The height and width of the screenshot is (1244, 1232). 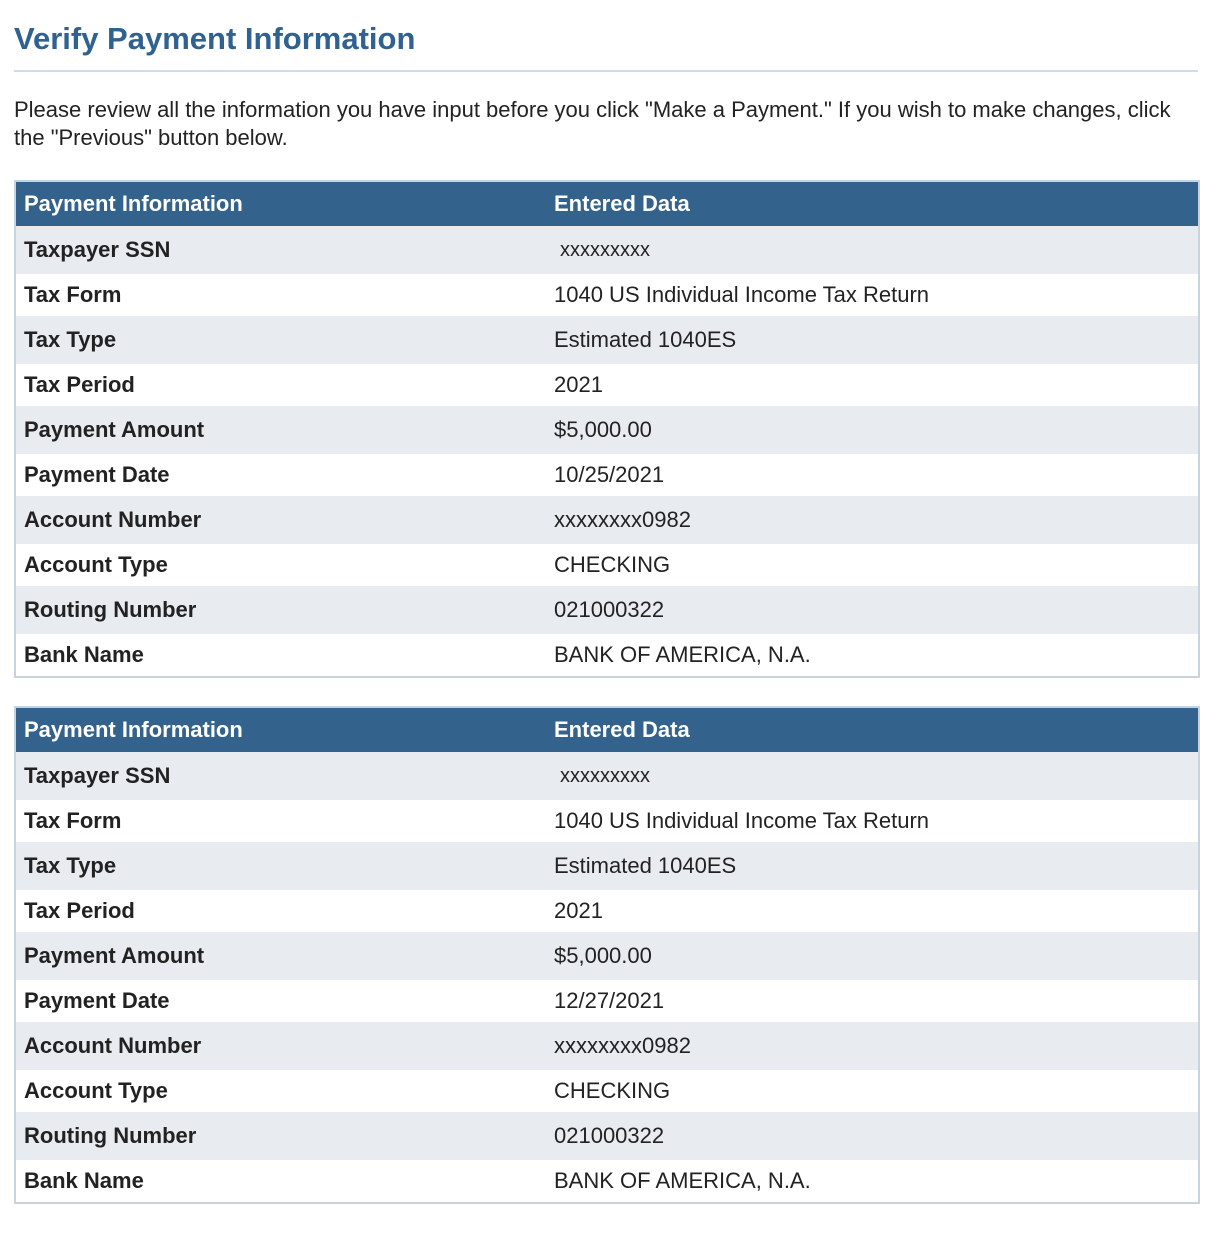 I want to click on table-row-payment-date: Payment Date 12/27/2021, so click(x=607, y=1001).